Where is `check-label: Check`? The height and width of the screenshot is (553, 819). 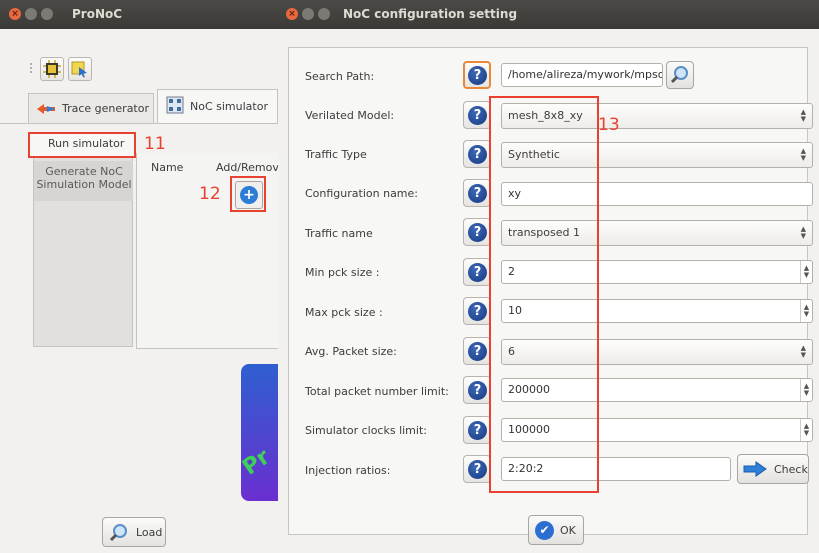
check-label: Check is located at coordinates (791, 469).